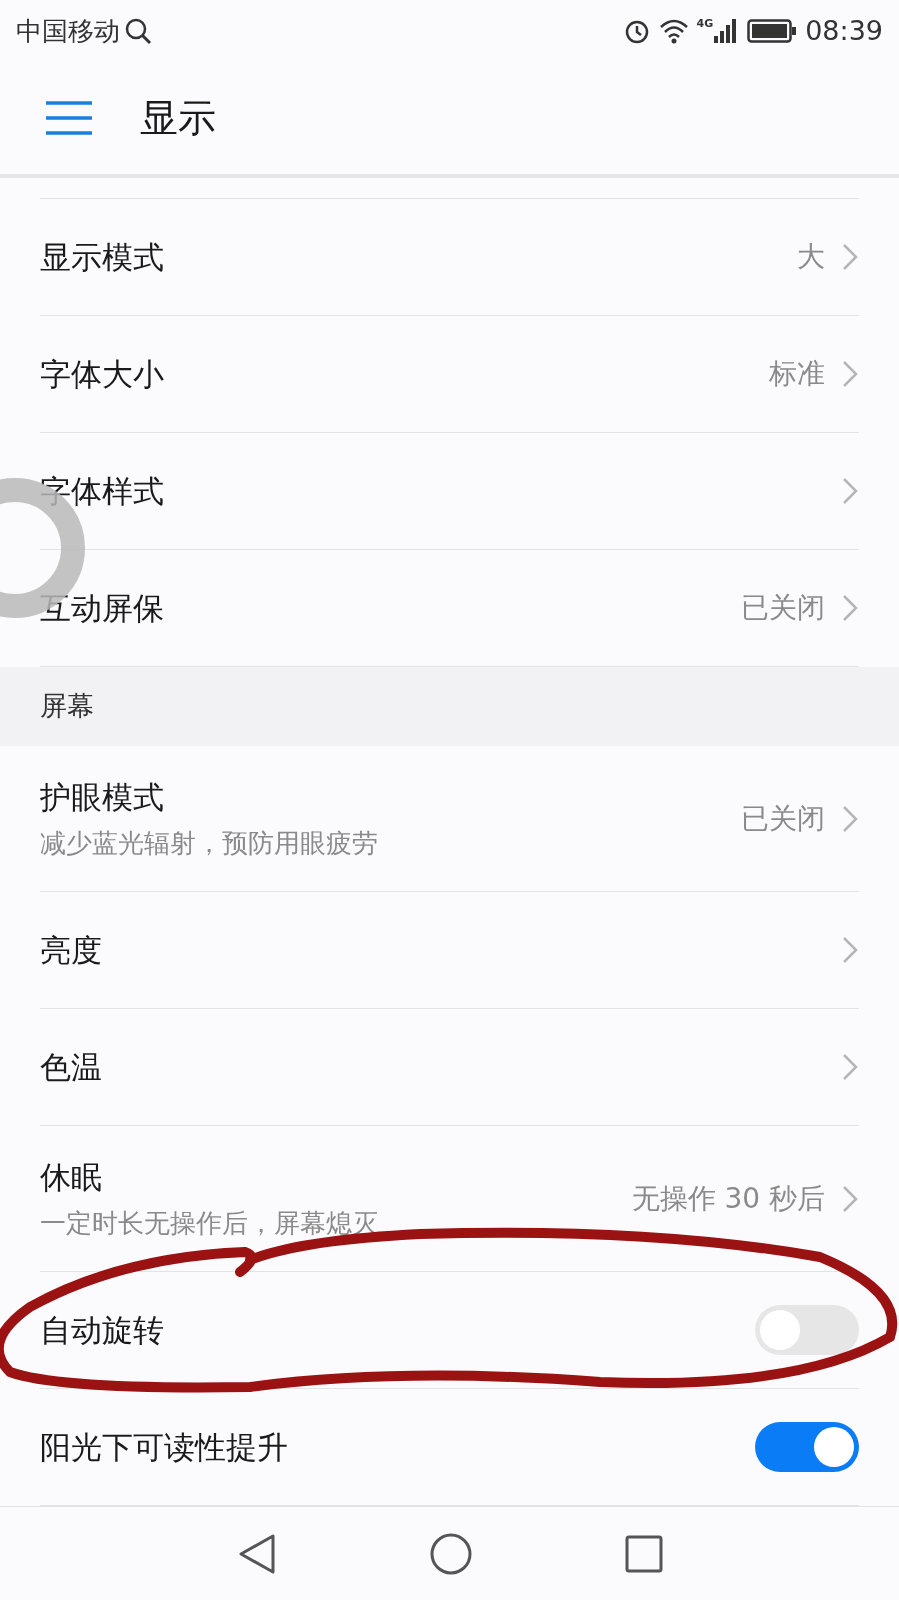  What do you see at coordinates (449, 950) in the screenshot?
I see `setting-row: 亮度` at bounding box center [449, 950].